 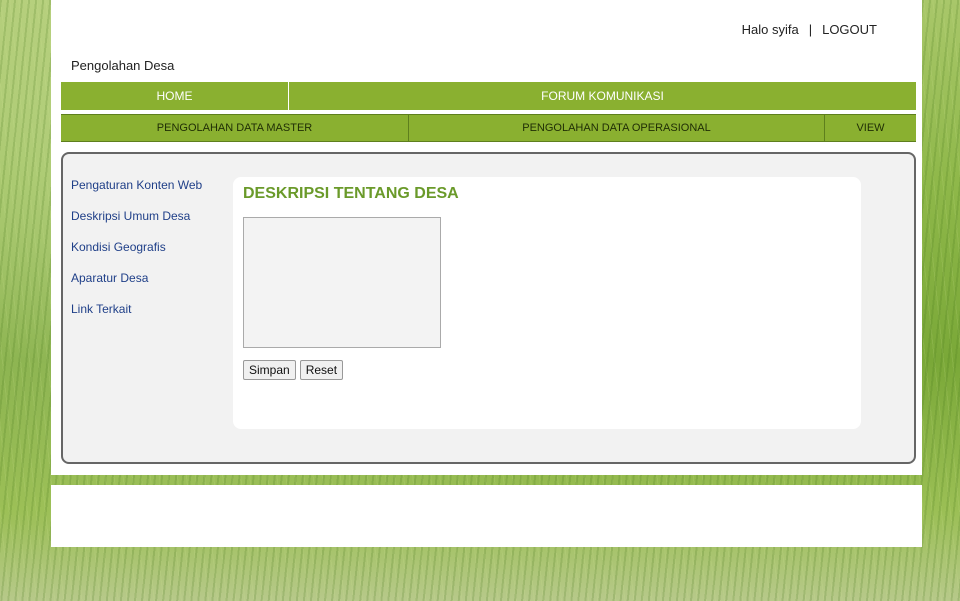 I want to click on site-title: Pengolahan Desa, so click(x=123, y=65).